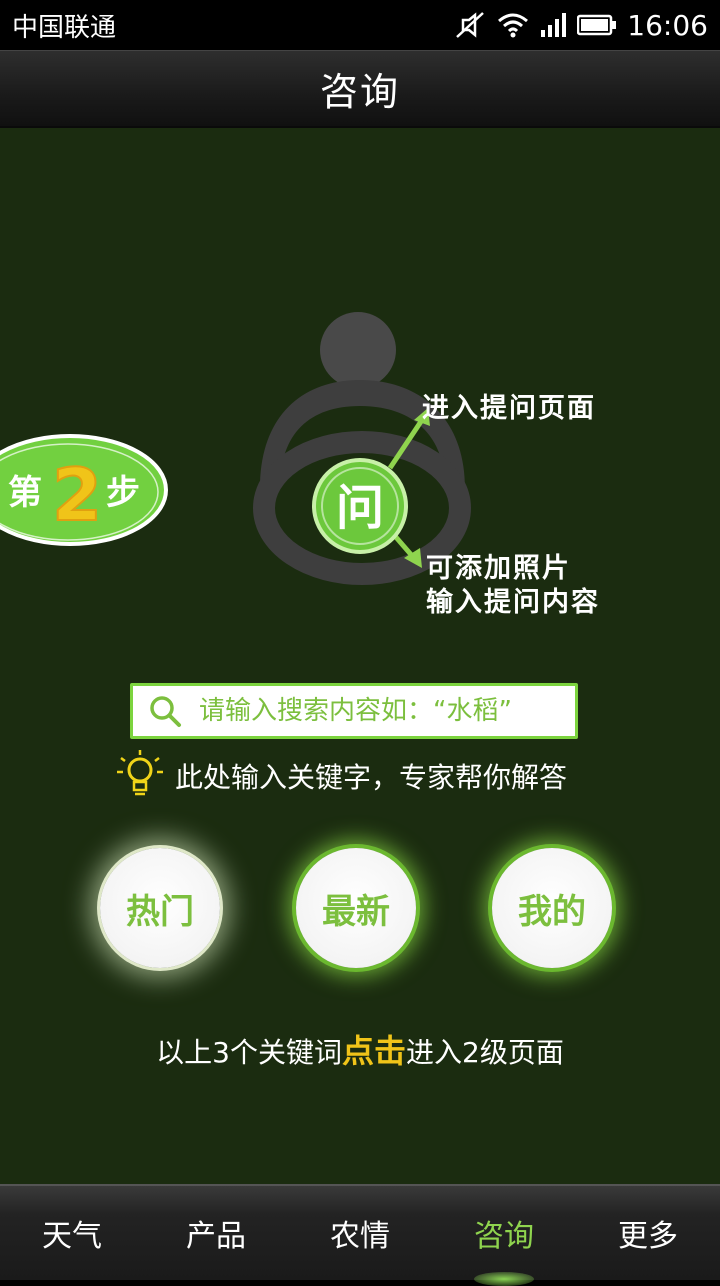  What do you see at coordinates (160, 908) in the screenshot?
I see `keyword-hot-button: 热门` at bounding box center [160, 908].